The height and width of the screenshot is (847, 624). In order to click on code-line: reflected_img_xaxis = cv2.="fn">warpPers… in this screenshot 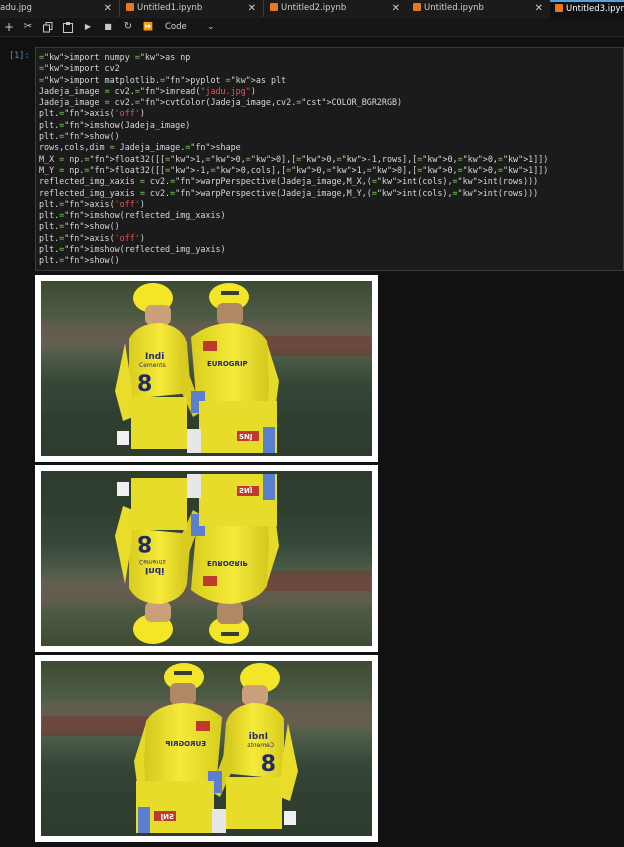, I will do `click(289, 181)`.